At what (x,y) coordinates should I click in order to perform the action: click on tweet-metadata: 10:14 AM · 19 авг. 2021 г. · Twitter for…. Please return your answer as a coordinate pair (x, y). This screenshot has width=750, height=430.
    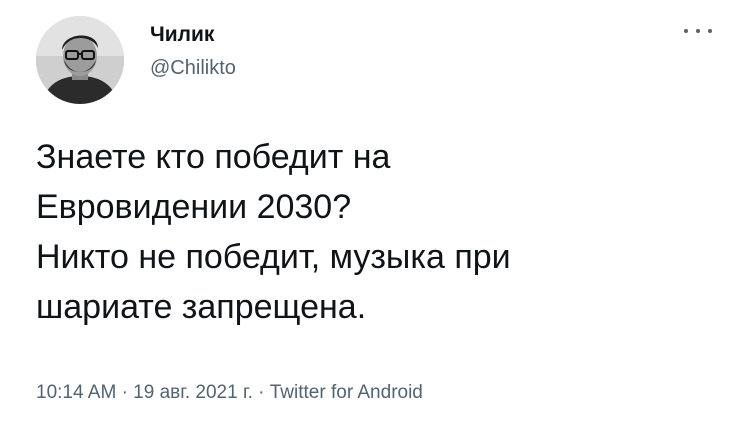
    Looking at the image, I should click on (229, 393).